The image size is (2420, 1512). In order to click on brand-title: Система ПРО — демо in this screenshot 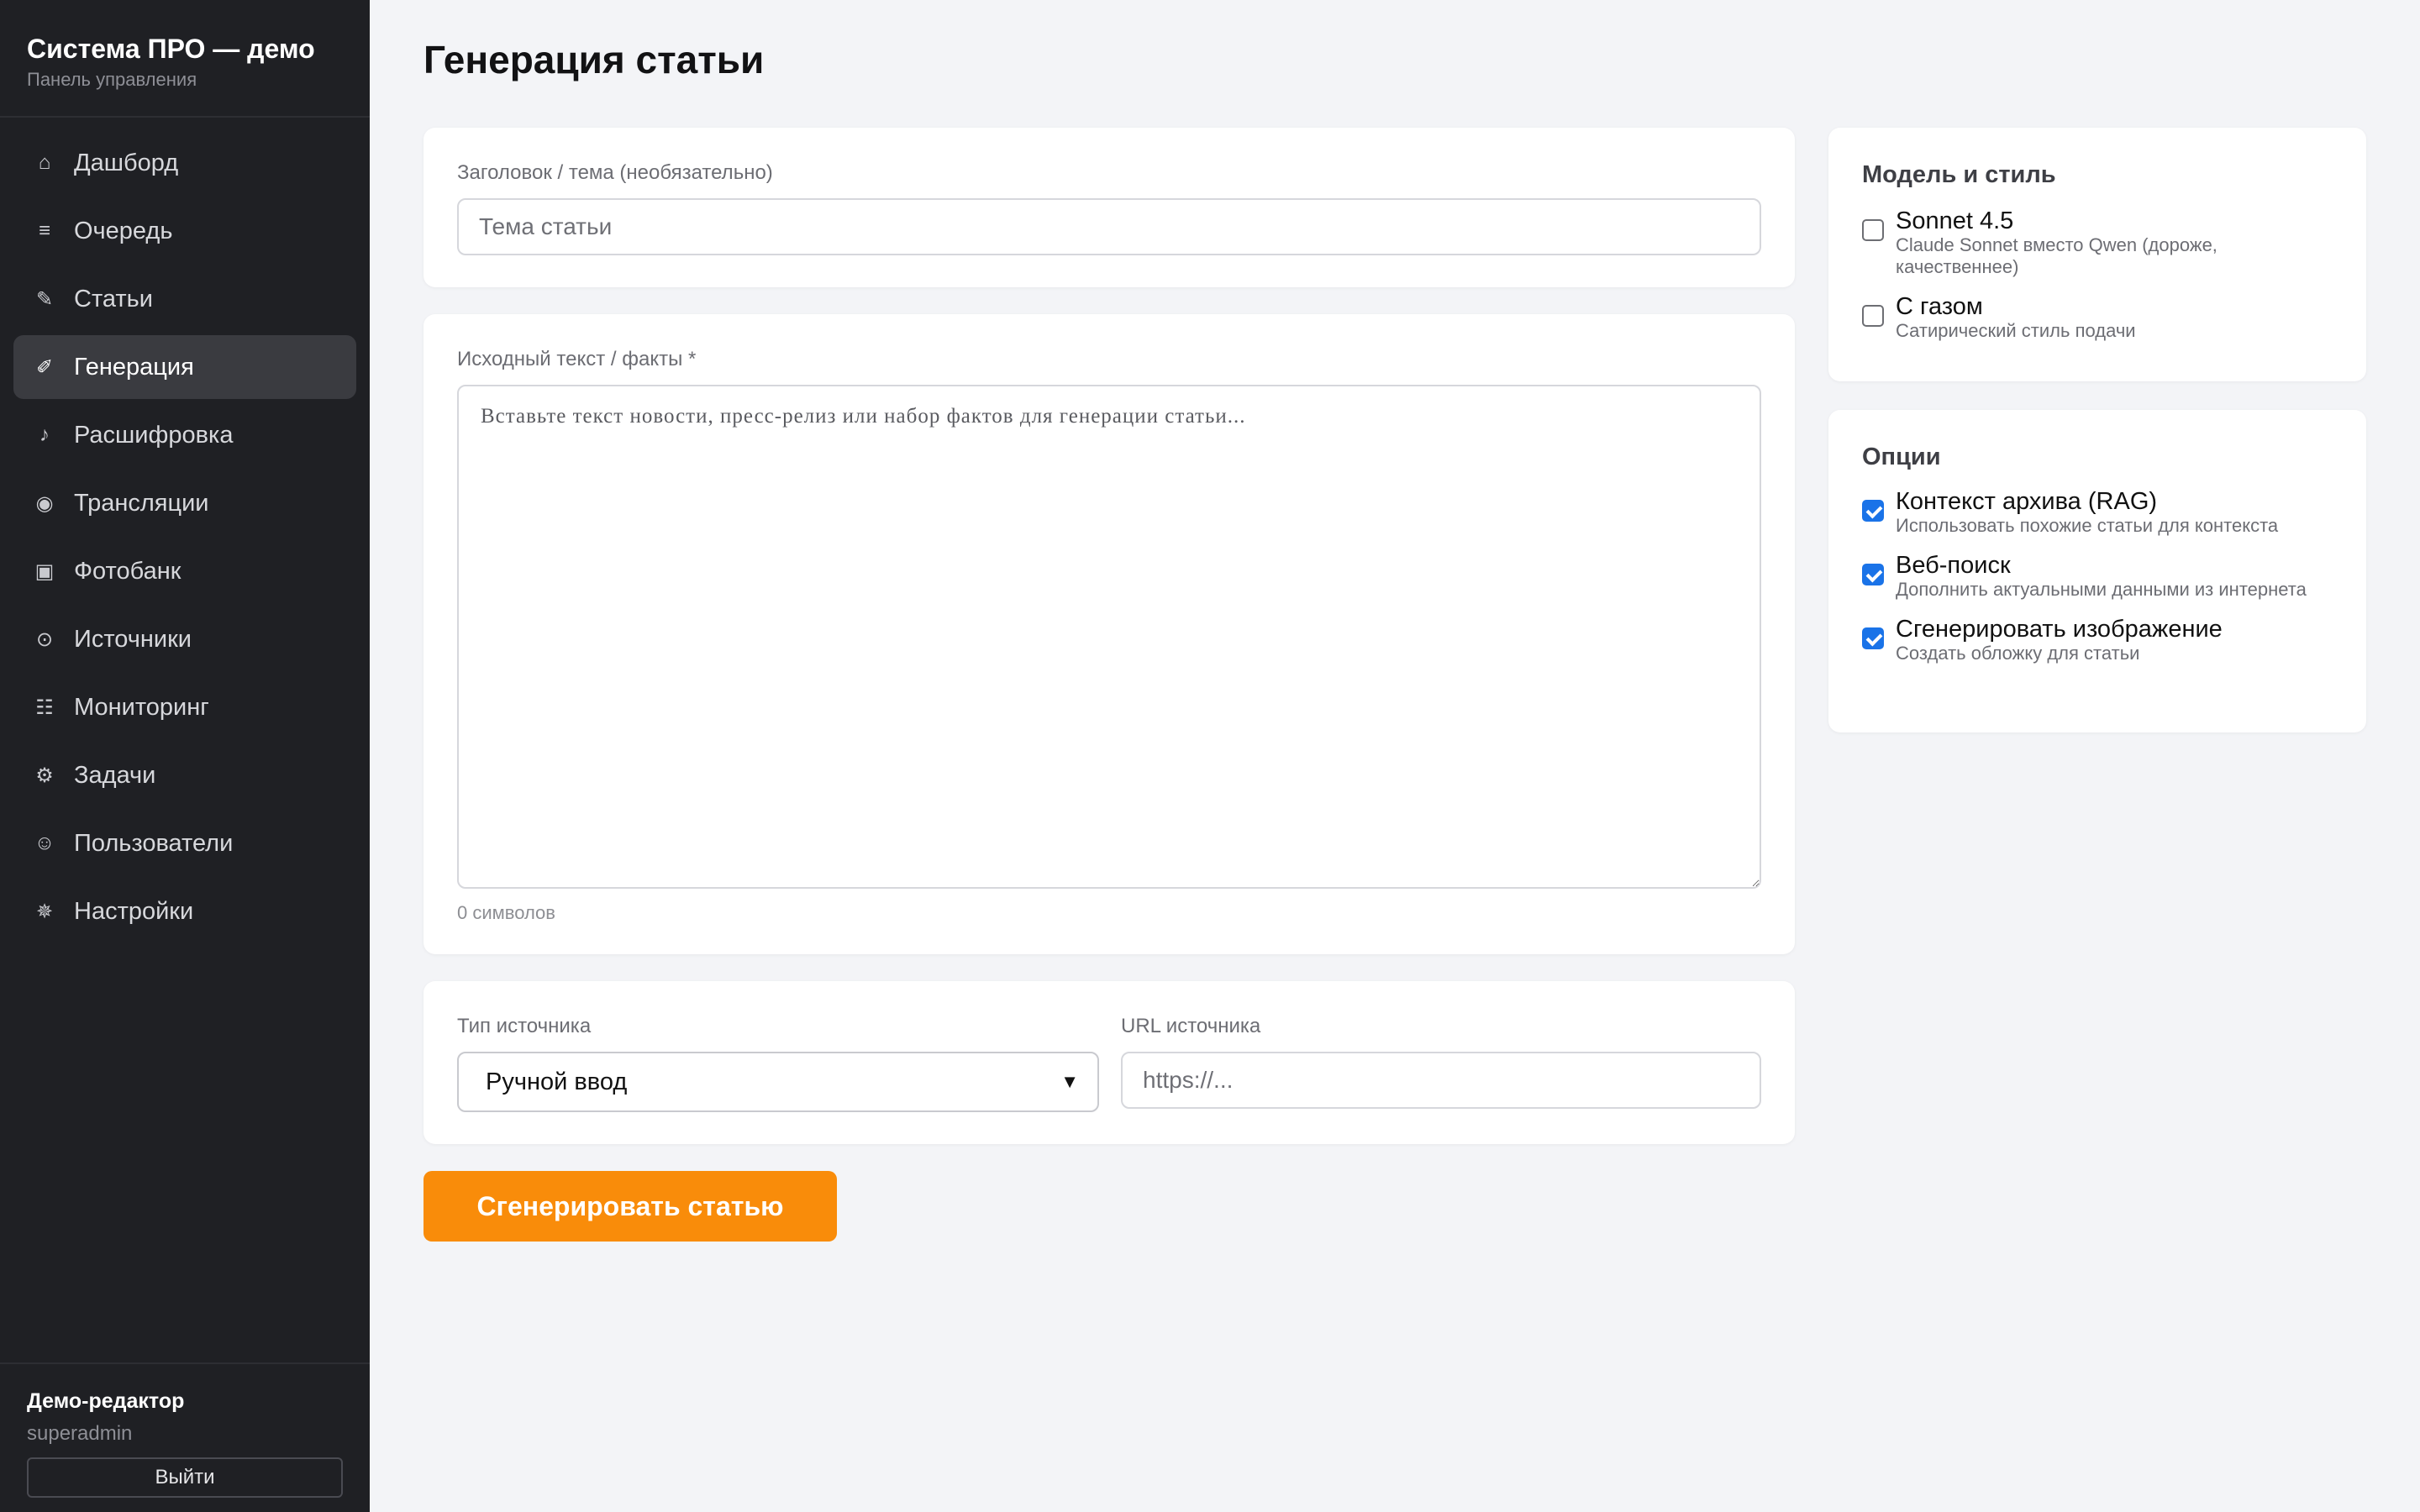, I will do `click(171, 49)`.